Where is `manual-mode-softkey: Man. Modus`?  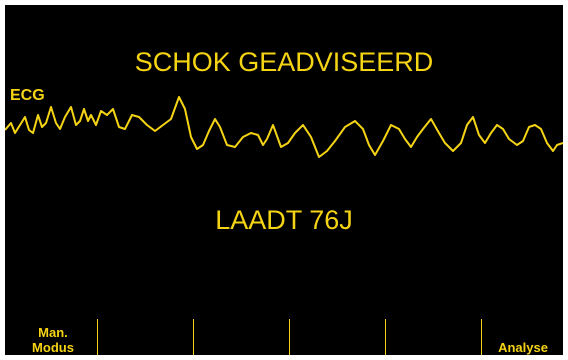
manual-mode-softkey: Man. Modus is located at coordinates (53, 335).